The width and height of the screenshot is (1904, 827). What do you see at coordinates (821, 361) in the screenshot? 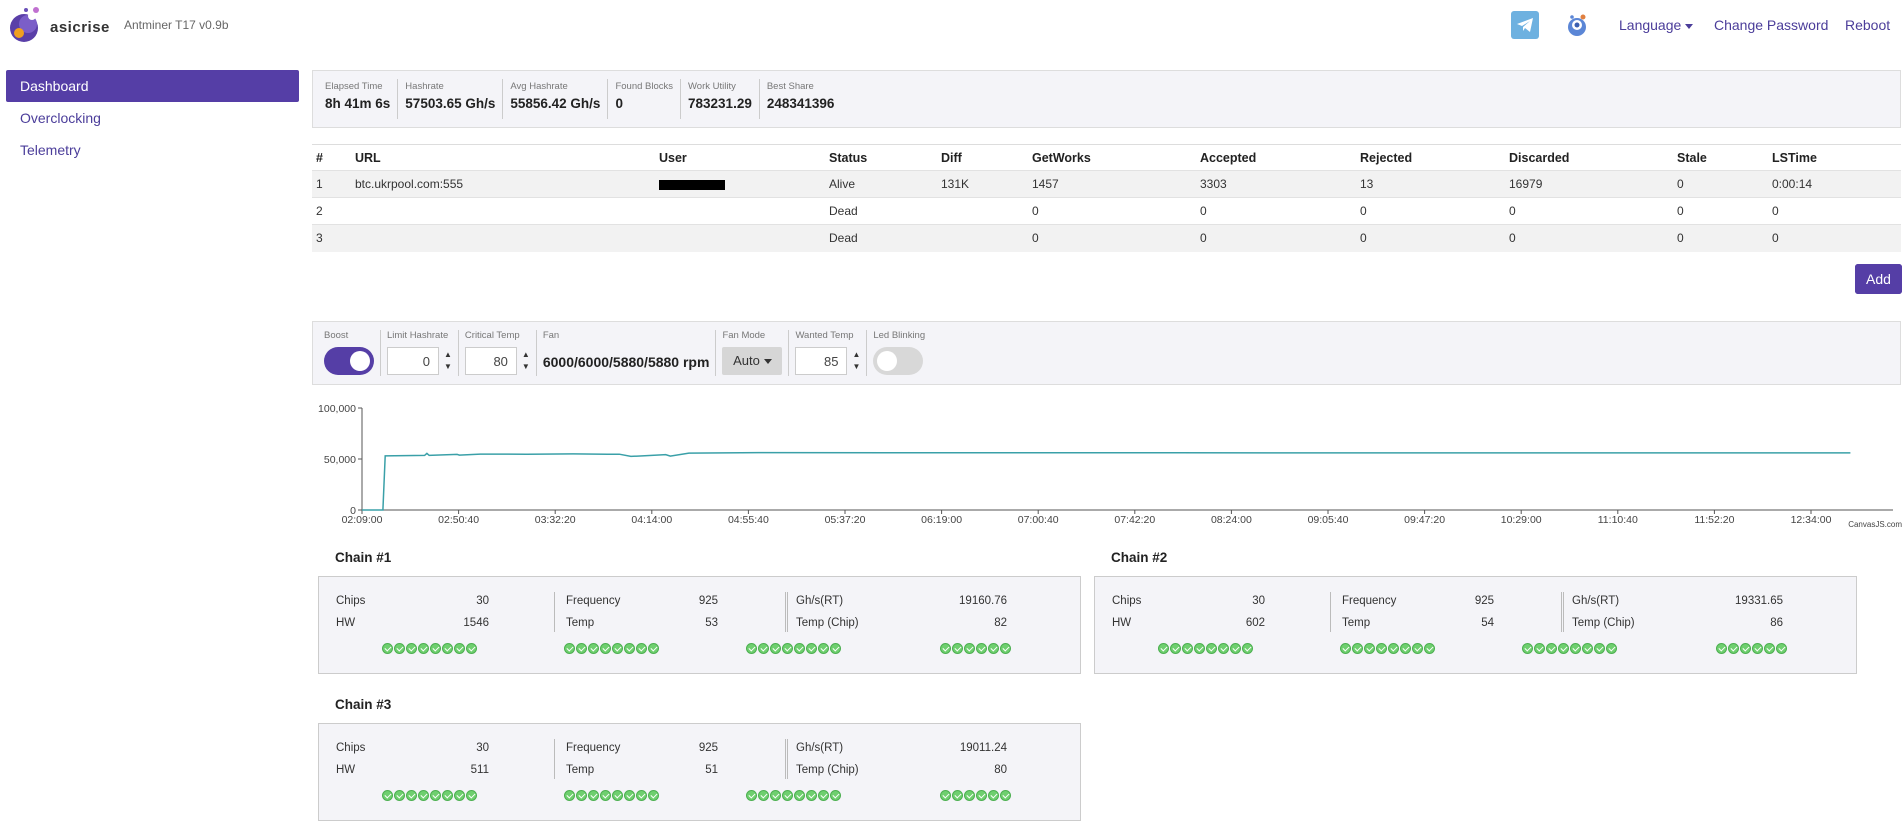
I see `wanted-temp-input` at bounding box center [821, 361].